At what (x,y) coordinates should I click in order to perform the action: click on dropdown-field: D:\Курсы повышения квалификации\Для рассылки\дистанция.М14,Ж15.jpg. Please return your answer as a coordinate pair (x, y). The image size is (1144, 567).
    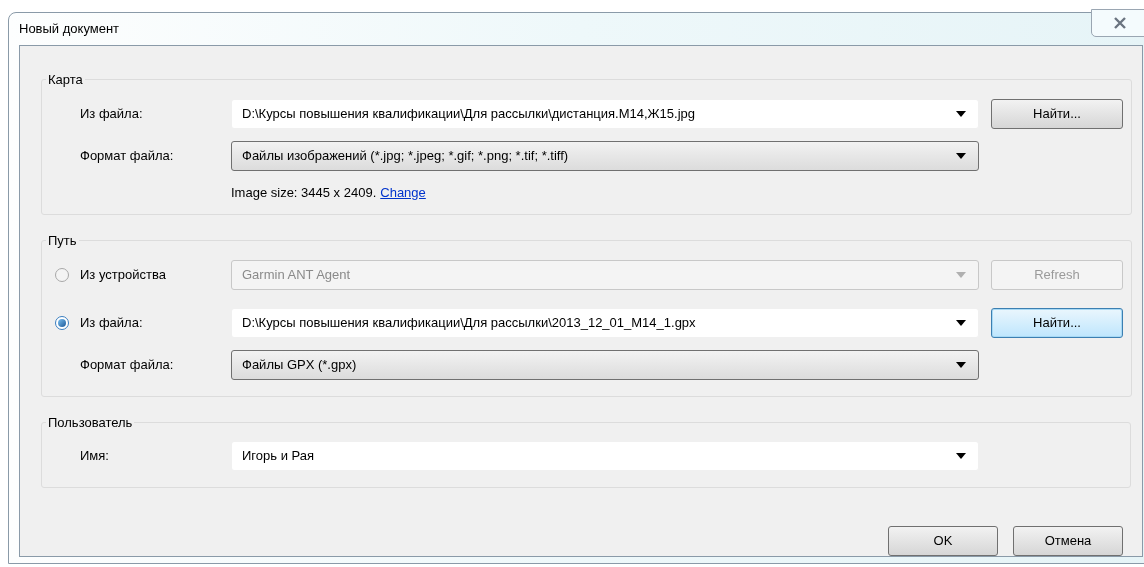
    Looking at the image, I should click on (605, 113).